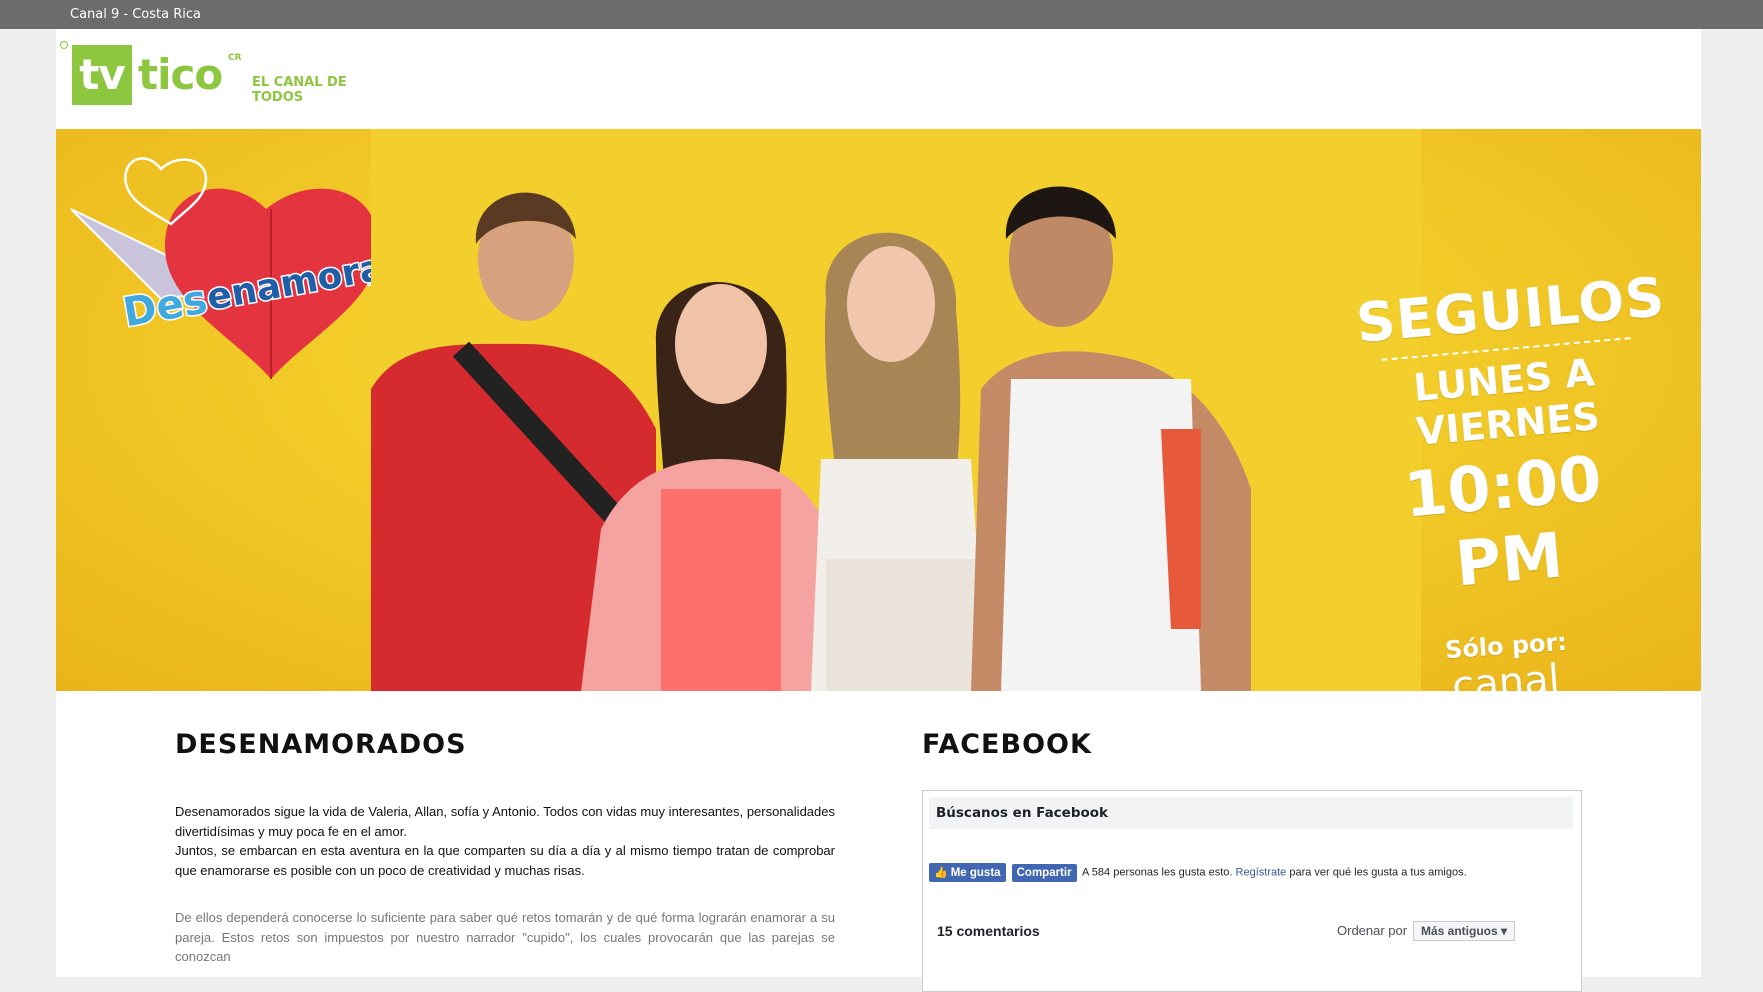 The height and width of the screenshot is (992, 1763). What do you see at coordinates (1503, 521) in the screenshot?
I see `promo-time: 10:00 PM` at bounding box center [1503, 521].